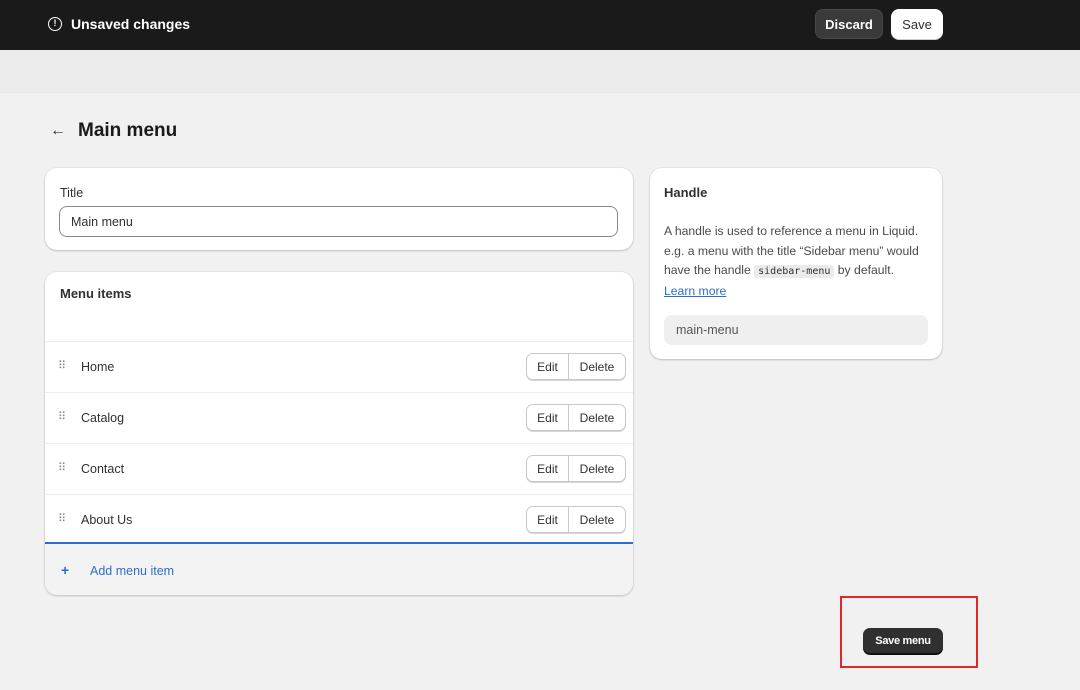  What do you see at coordinates (540, 71) in the screenshot?
I see `sub-header-band` at bounding box center [540, 71].